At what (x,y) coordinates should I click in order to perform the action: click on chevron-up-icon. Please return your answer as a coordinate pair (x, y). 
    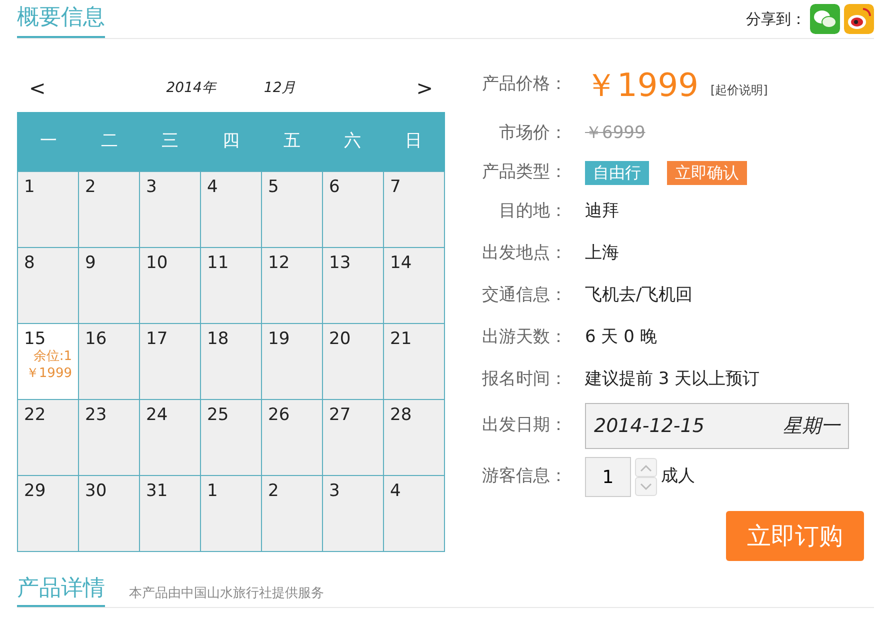
    Looking at the image, I should click on (646, 468).